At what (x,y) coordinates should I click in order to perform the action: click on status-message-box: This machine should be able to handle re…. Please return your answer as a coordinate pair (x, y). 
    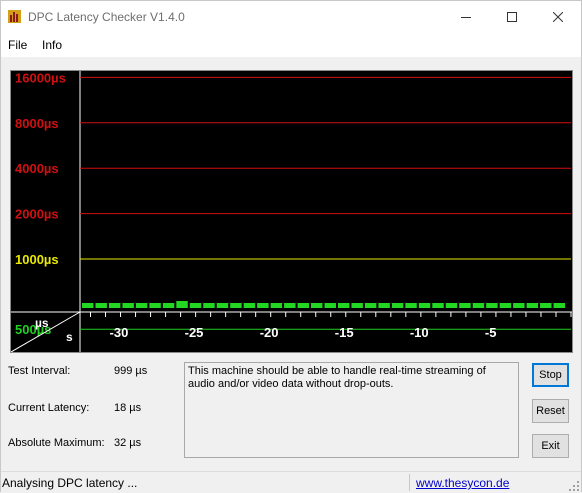
    Looking at the image, I should click on (351, 410).